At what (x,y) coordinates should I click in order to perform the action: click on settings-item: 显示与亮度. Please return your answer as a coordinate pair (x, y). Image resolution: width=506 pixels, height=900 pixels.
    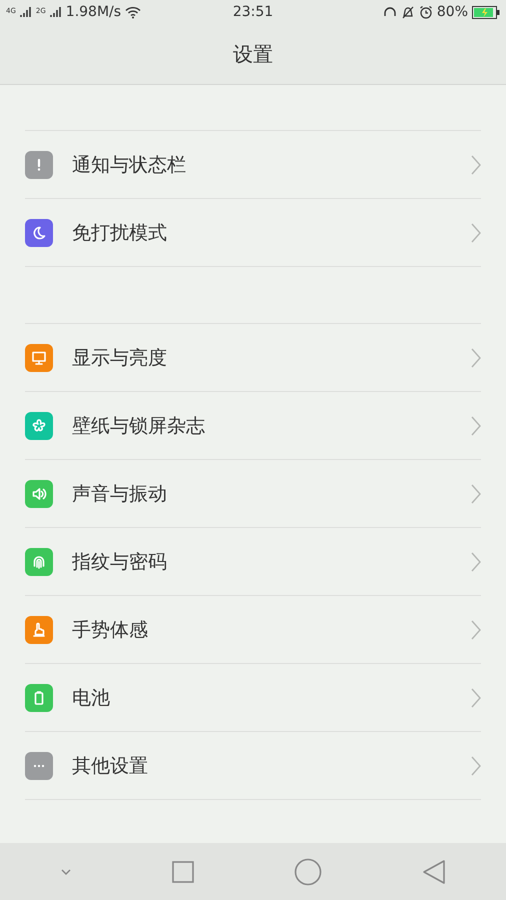
    Looking at the image, I should click on (253, 358).